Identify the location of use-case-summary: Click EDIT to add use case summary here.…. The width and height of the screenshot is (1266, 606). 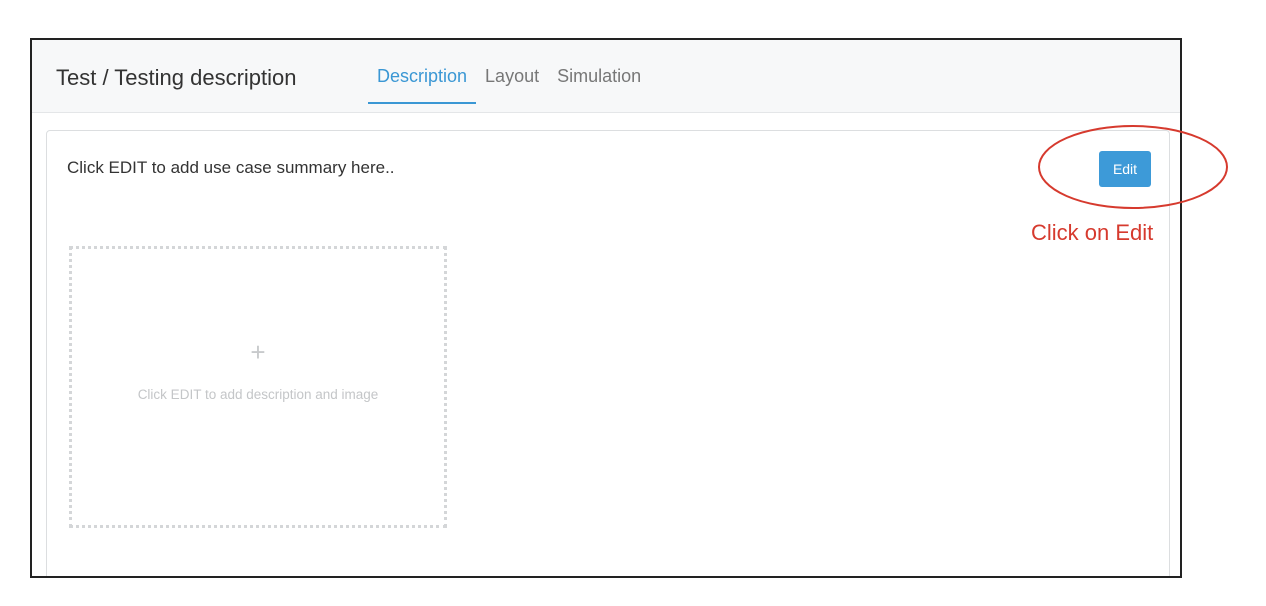
(231, 167).